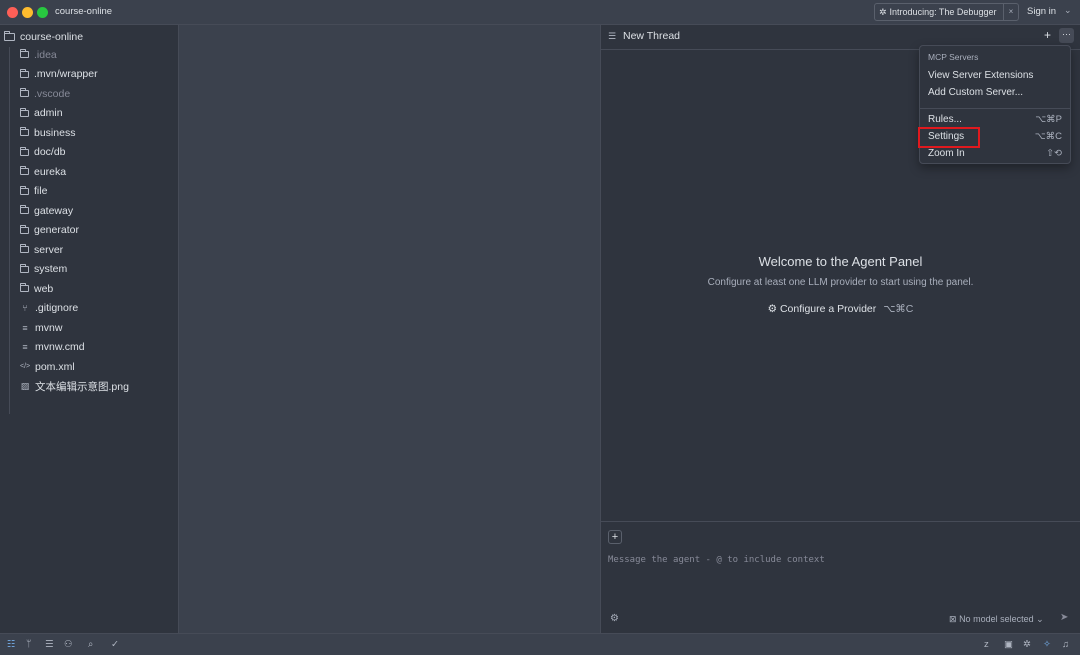  Describe the element at coordinates (49, 644) in the screenshot. I see `outline-icon: ☰` at that location.